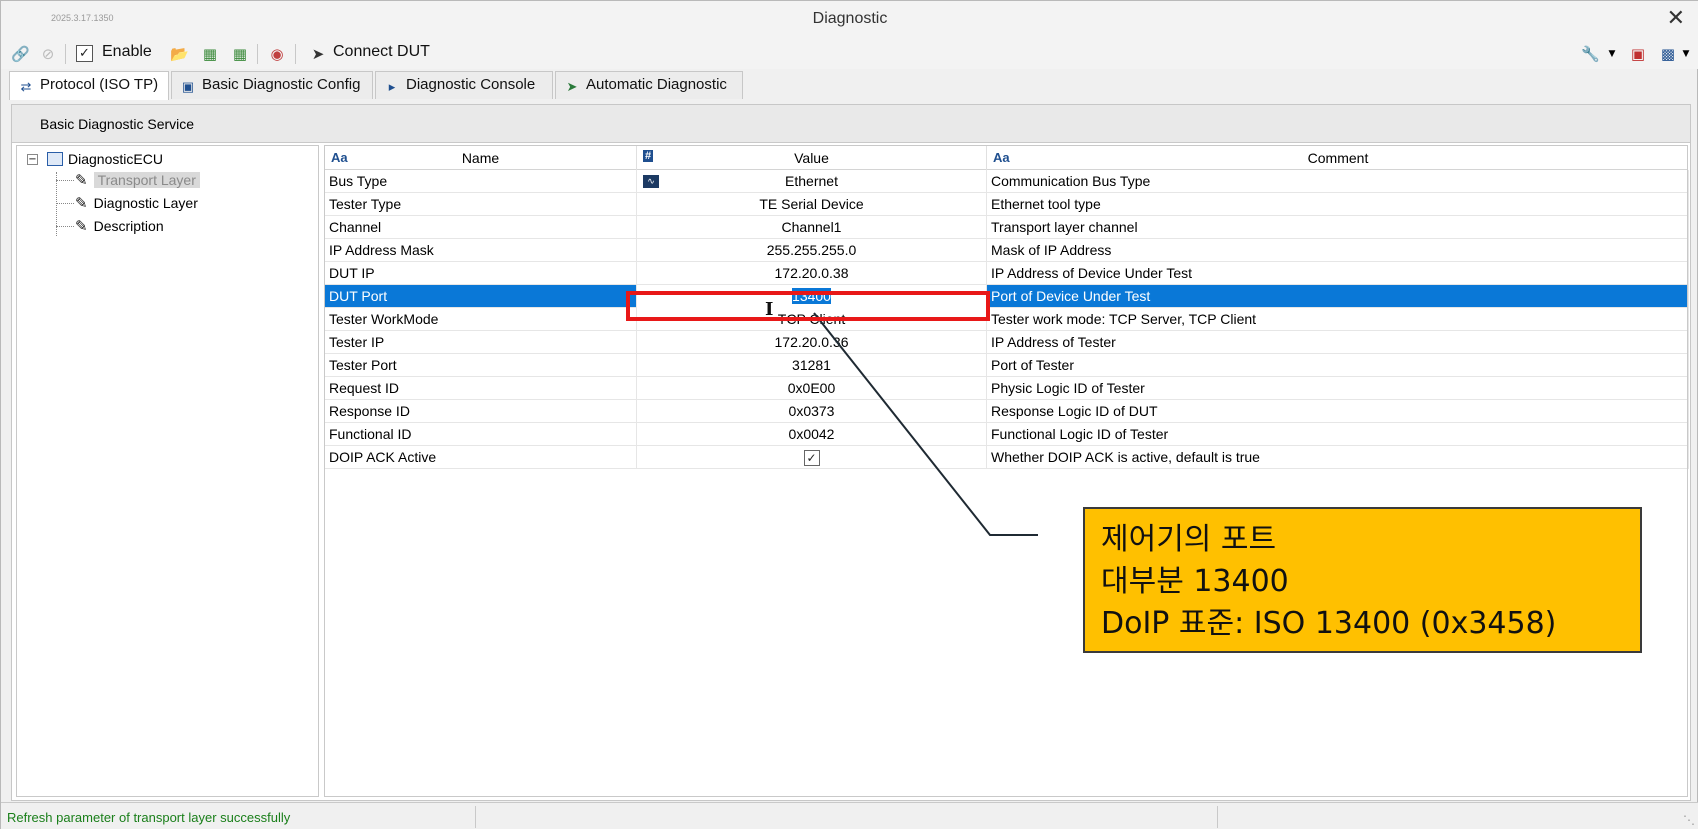 This screenshot has height=829, width=1698. I want to click on text-cursor-icon: I, so click(769, 309).